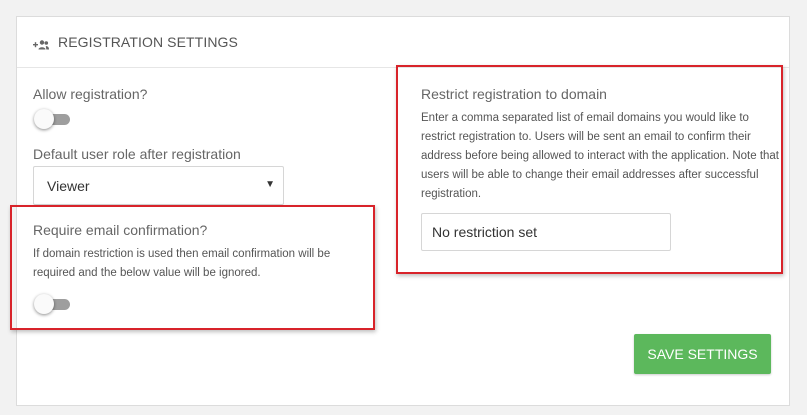  Describe the element at coordinates (702, 354) in the screenshot. I see `save-settings-button: SAVE SETTINGS` at that location.